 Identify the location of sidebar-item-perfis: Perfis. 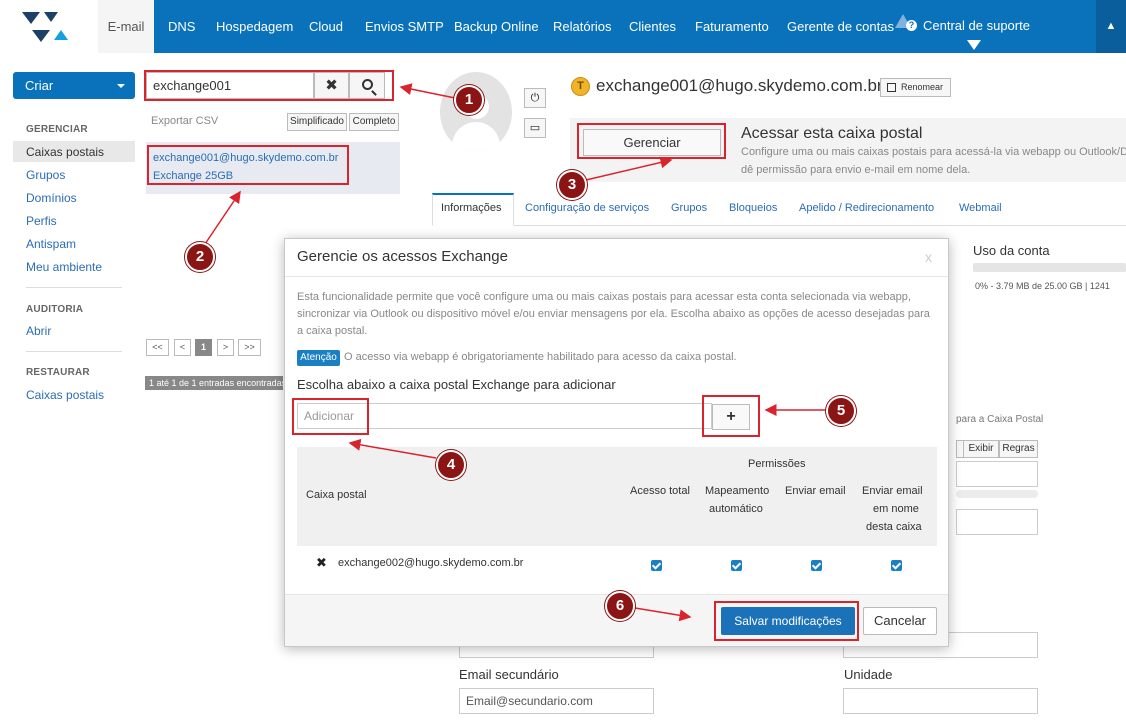
(41, 221).